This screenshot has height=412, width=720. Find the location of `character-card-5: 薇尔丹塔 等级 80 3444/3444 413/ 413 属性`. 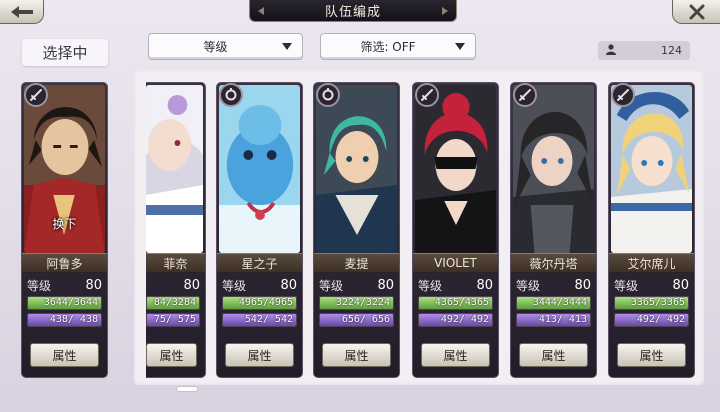

character-card-5: 薇尔丹塔 等级 80 3444/3444 413/ 413 属性 is located at coordinates (553, 230).